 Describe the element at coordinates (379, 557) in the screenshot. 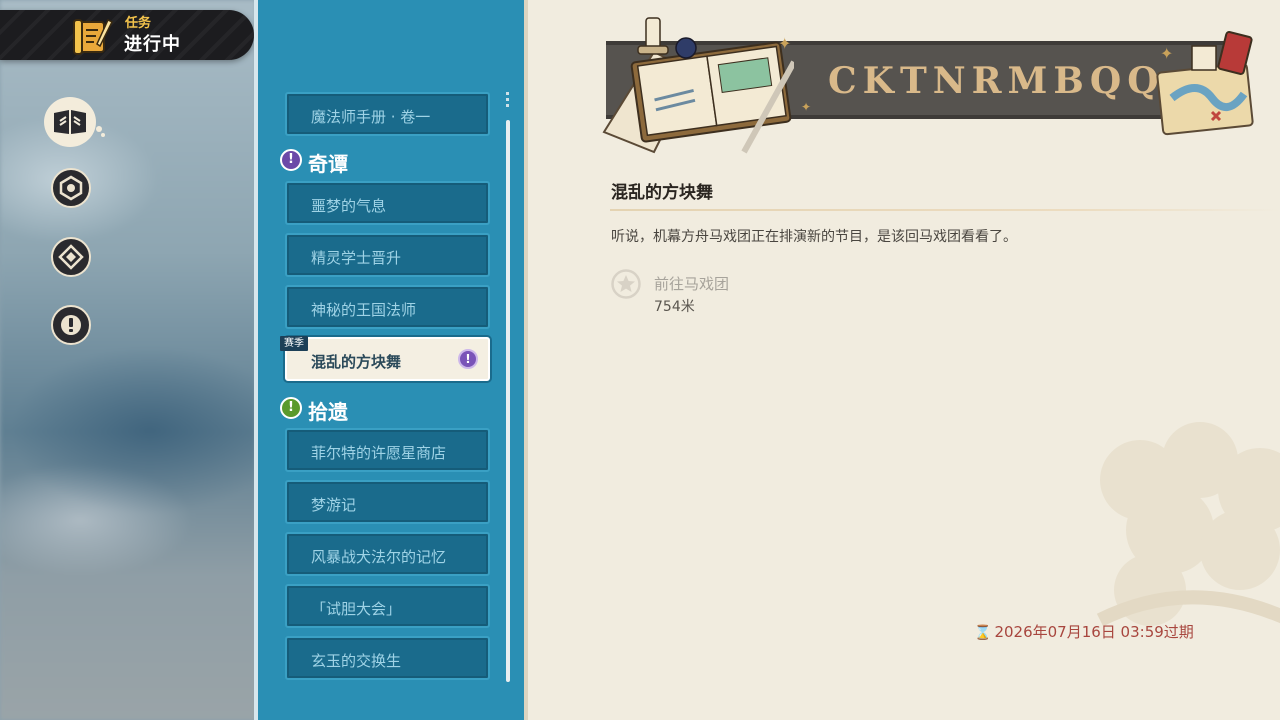

I see `quest-item-label: 风暴战犬法尔的记忆` at that location.